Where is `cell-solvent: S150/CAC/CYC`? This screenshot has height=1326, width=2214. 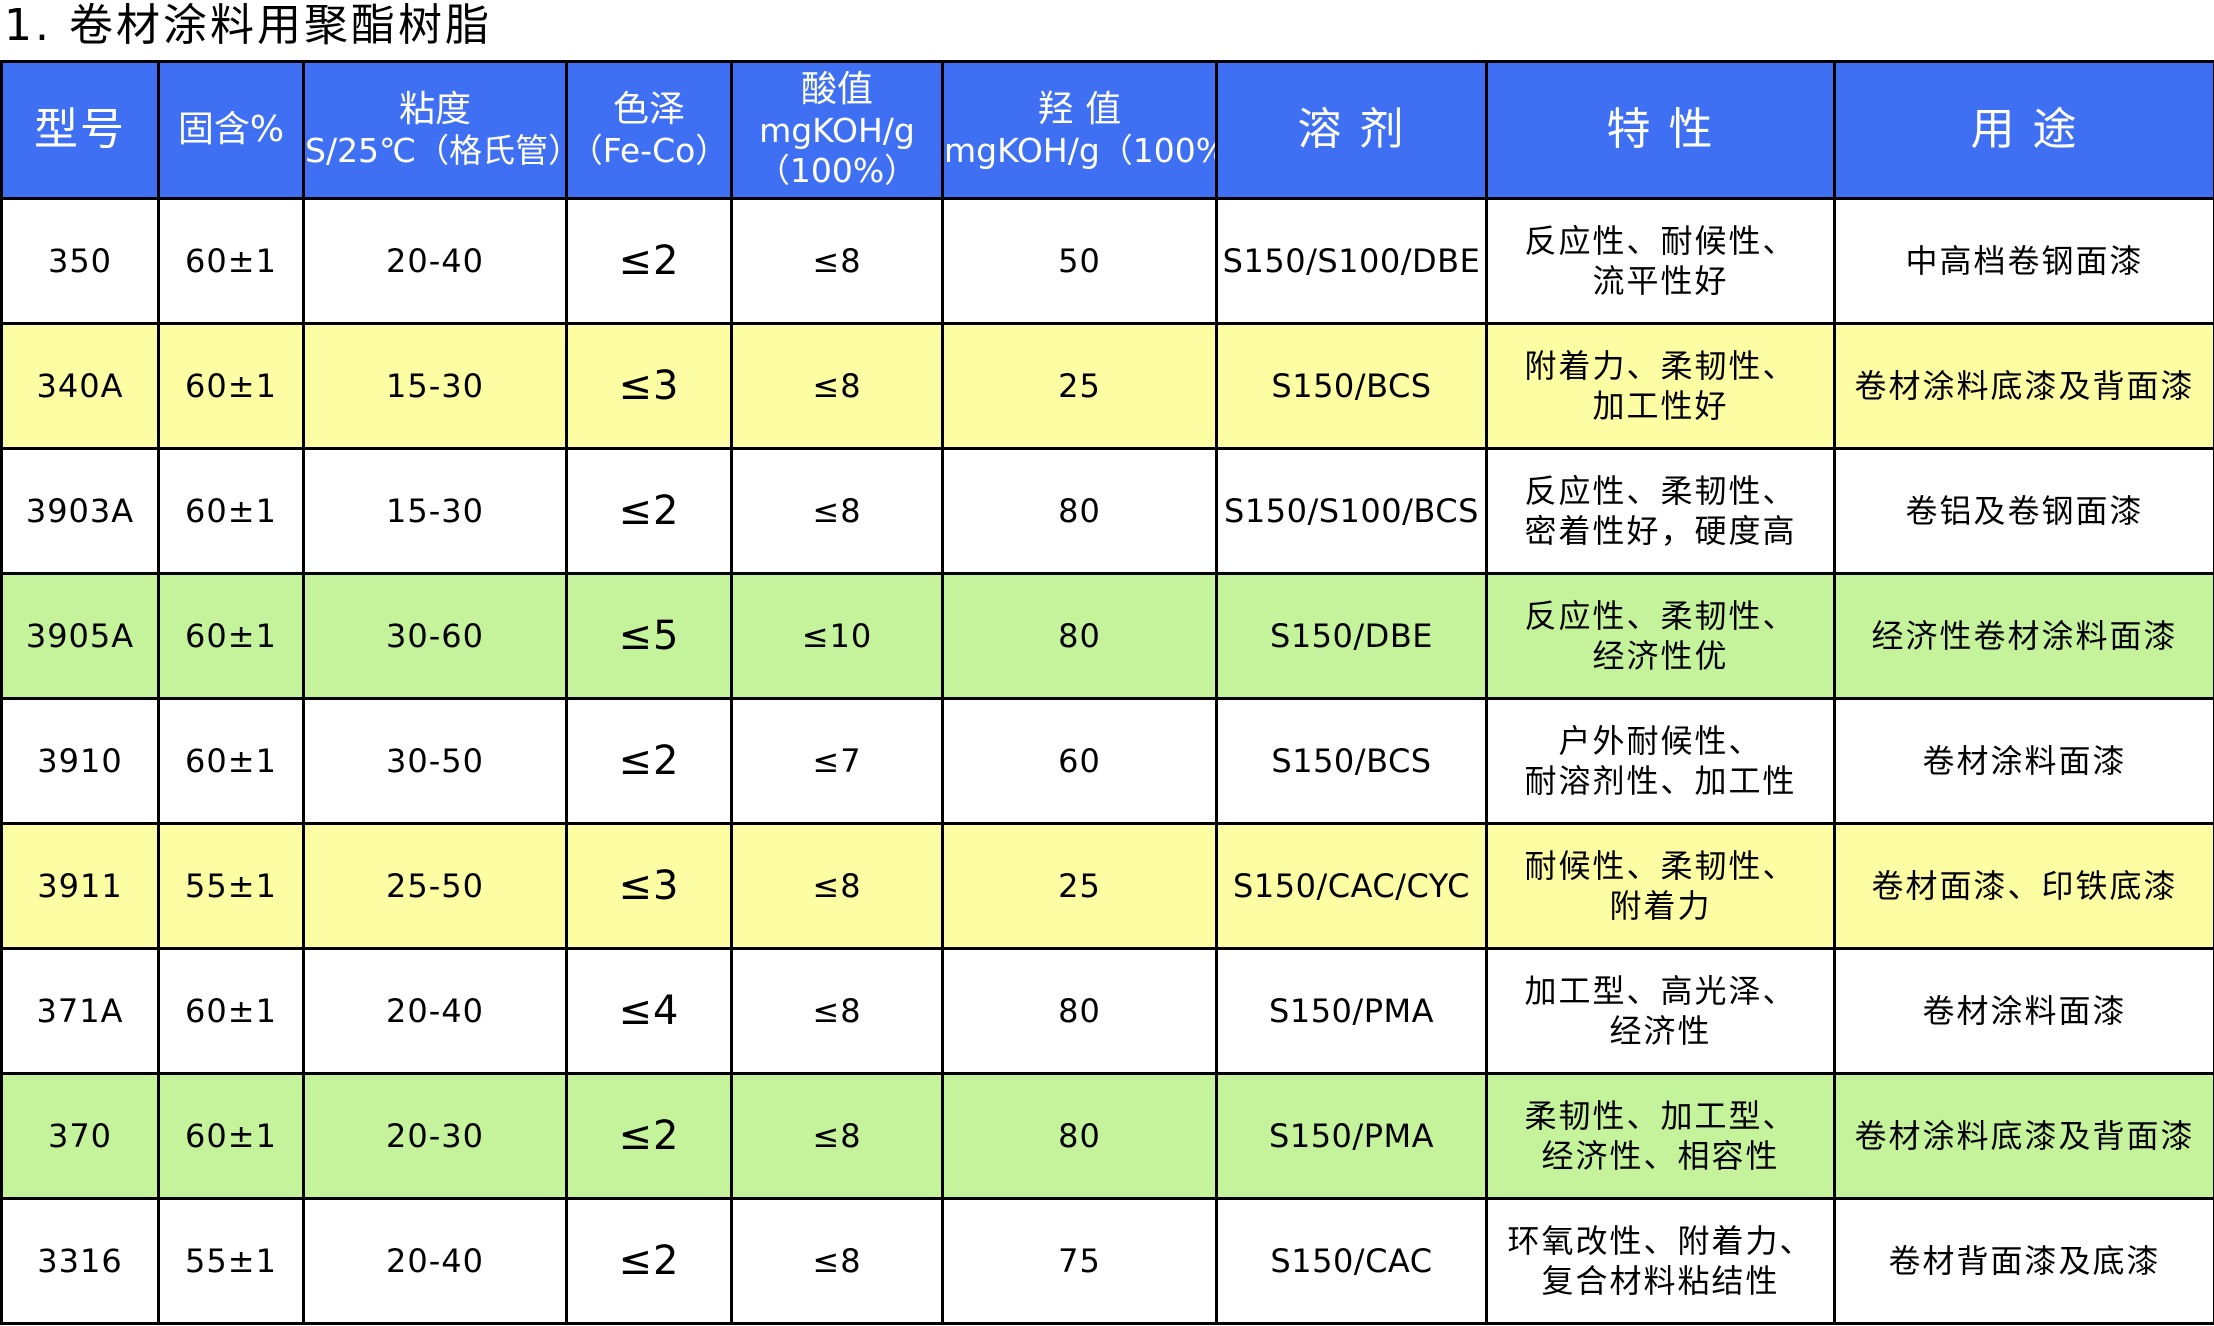
cell-solvent: S150/CAC/CYC is located at coordinates (1351, 886).